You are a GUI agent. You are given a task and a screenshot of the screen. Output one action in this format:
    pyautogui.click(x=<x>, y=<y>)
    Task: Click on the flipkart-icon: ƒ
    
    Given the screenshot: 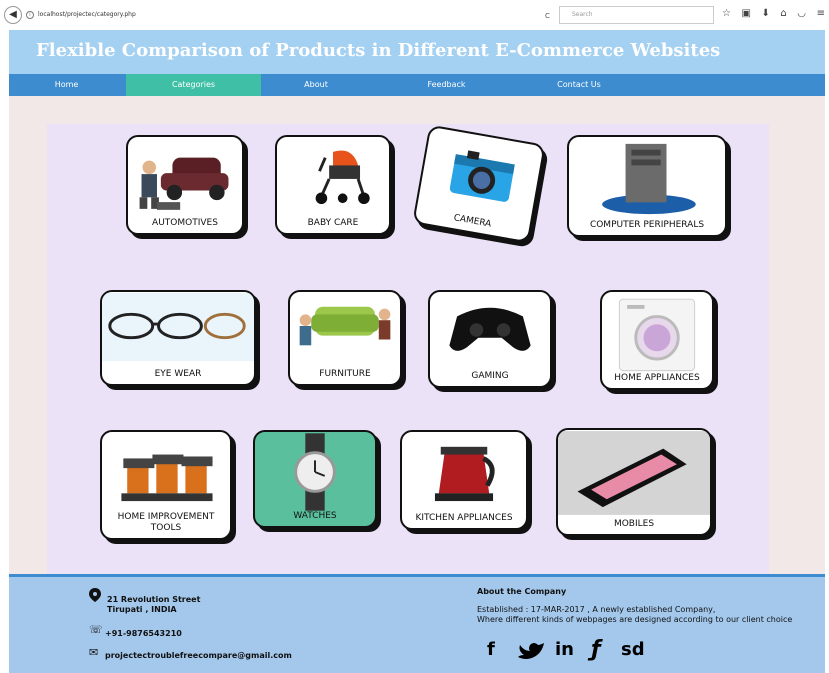 What is the action you would take?
    pyautogui.click(x=596, y=649)
    